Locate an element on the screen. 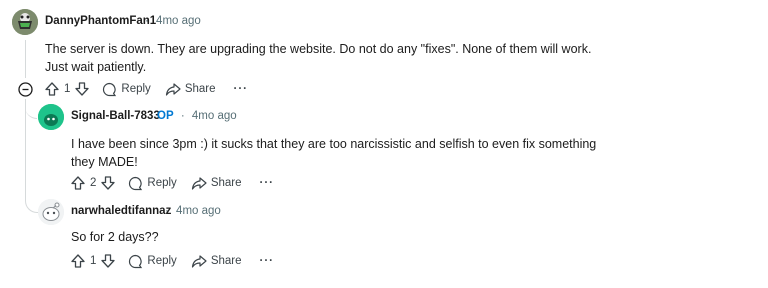 The width and height of the screenshot is (768, 288). username: DannyPhantomFan1 is located at coordinates (100, 21).